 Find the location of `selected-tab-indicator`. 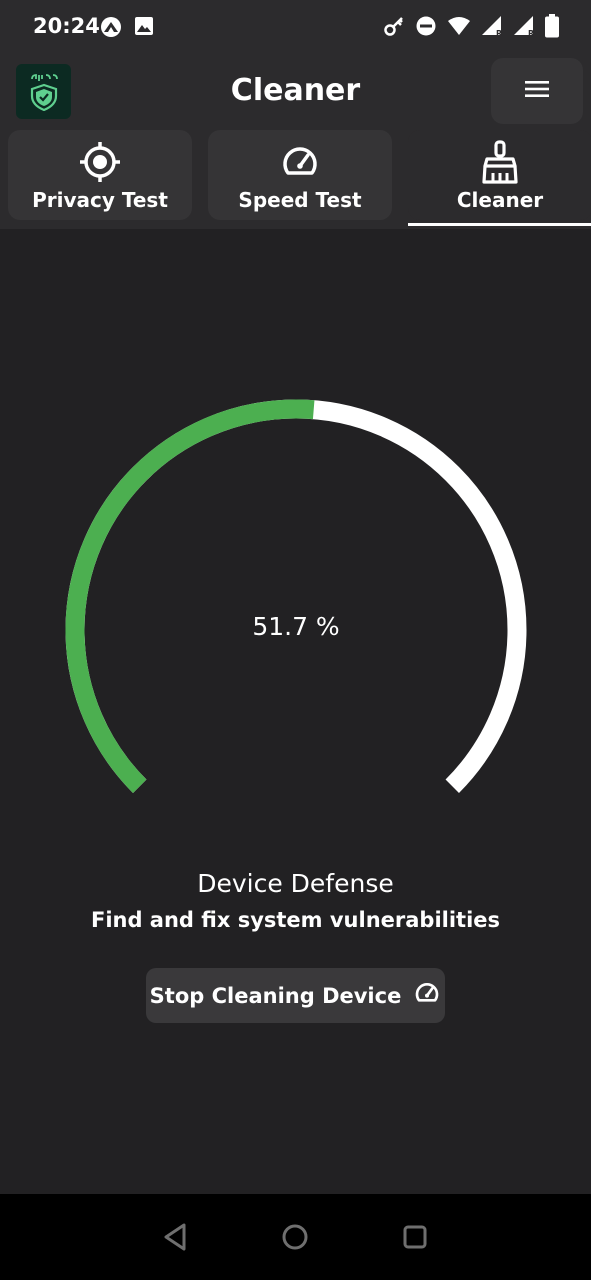

selected-tab-indicator is located at coordinates (499, 224).